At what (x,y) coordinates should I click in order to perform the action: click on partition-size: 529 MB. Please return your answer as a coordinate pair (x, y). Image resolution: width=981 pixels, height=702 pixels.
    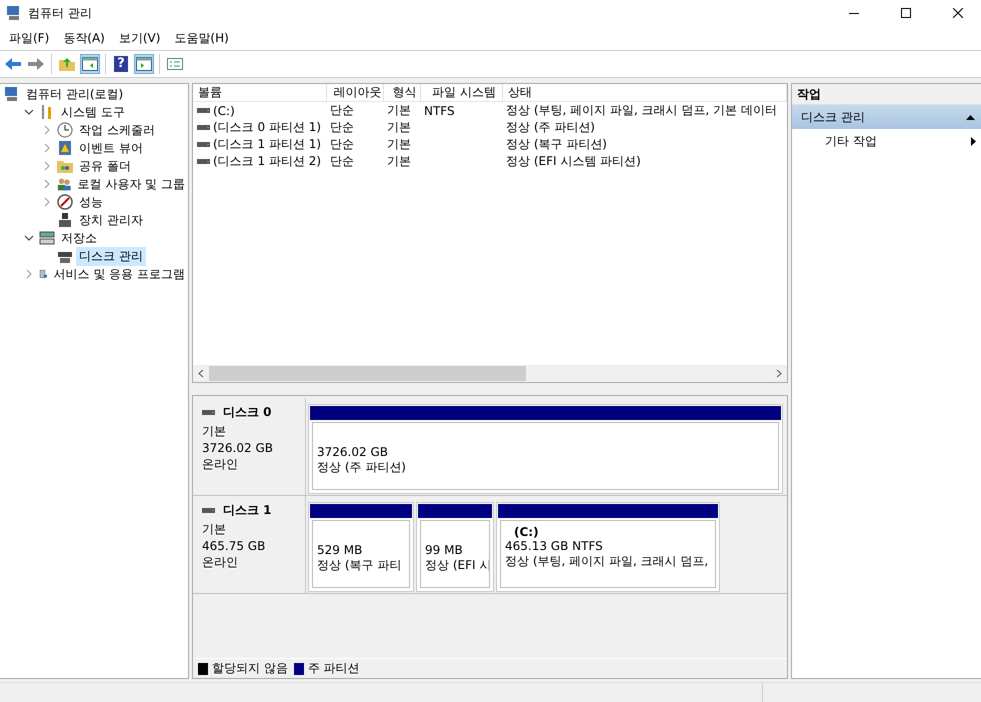
    Looking at the image, I should click on (339, 550).